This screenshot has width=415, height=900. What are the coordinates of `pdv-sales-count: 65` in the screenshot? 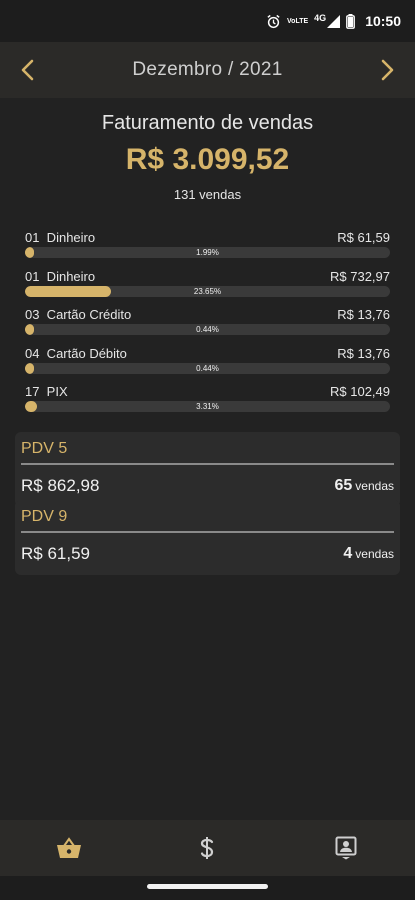 It's located at (343, 485).